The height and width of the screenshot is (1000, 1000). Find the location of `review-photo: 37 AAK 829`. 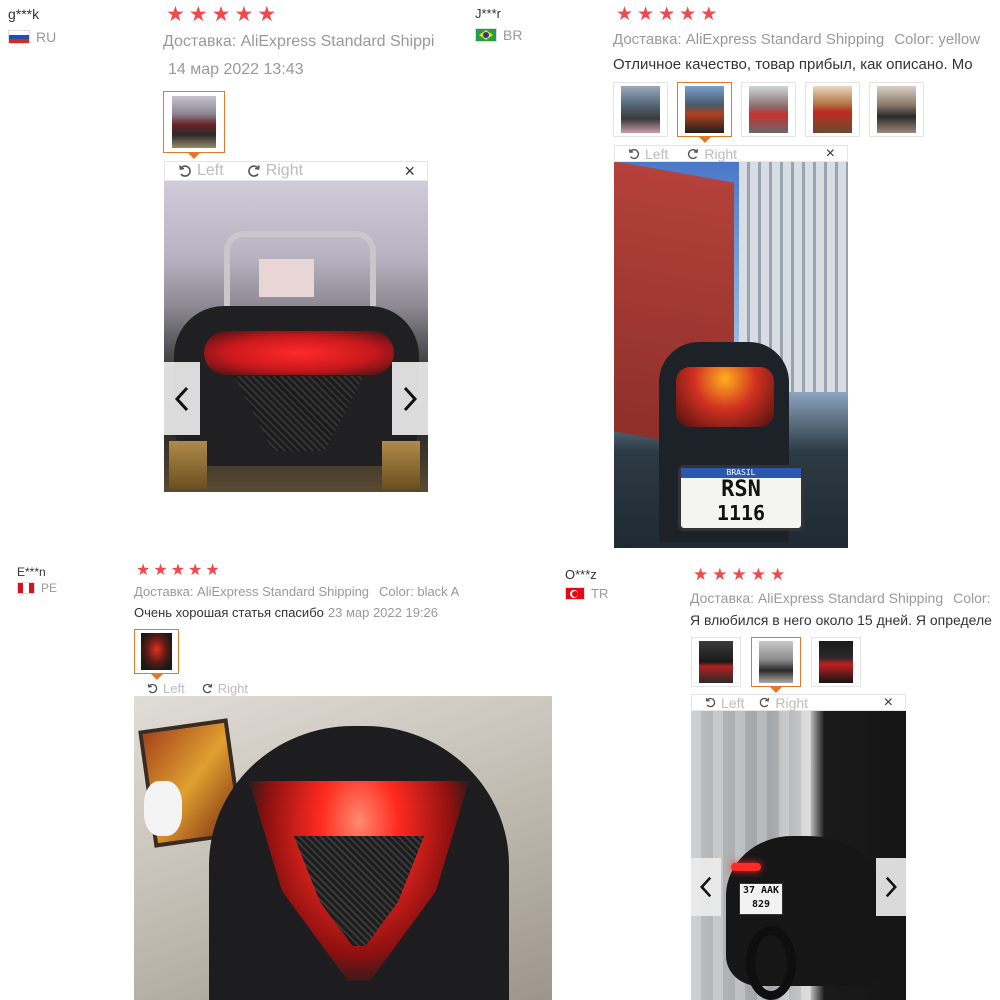

review-photo: 37 AAK 829 is located at coordinates (798, 855).